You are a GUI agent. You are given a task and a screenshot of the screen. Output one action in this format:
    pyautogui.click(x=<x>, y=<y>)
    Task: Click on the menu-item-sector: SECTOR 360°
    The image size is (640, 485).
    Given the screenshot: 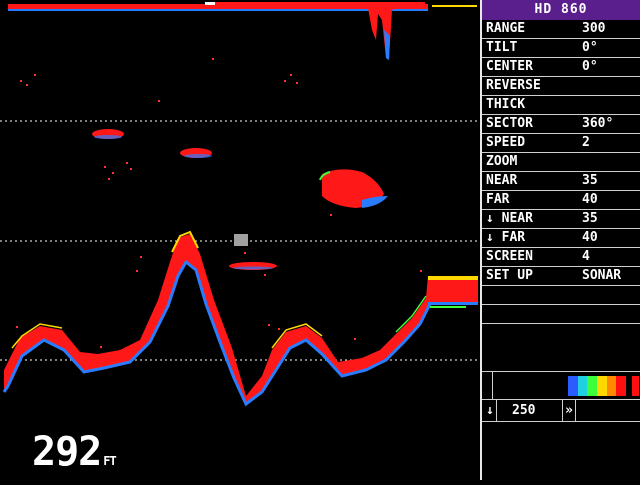 What is the action you would take?
    pyautogui.click(x=561, y=124)
    